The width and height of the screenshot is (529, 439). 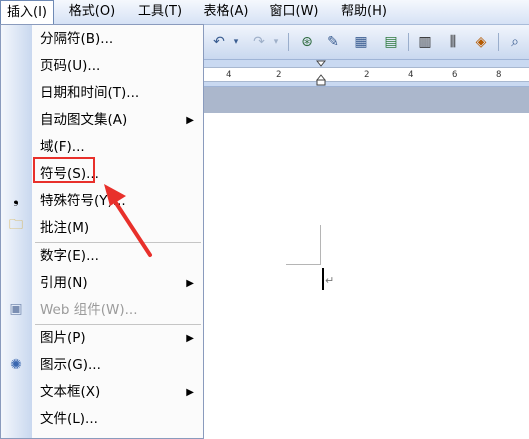 I want to click on diagram-icon: ✺, so click(x=16, y=365).